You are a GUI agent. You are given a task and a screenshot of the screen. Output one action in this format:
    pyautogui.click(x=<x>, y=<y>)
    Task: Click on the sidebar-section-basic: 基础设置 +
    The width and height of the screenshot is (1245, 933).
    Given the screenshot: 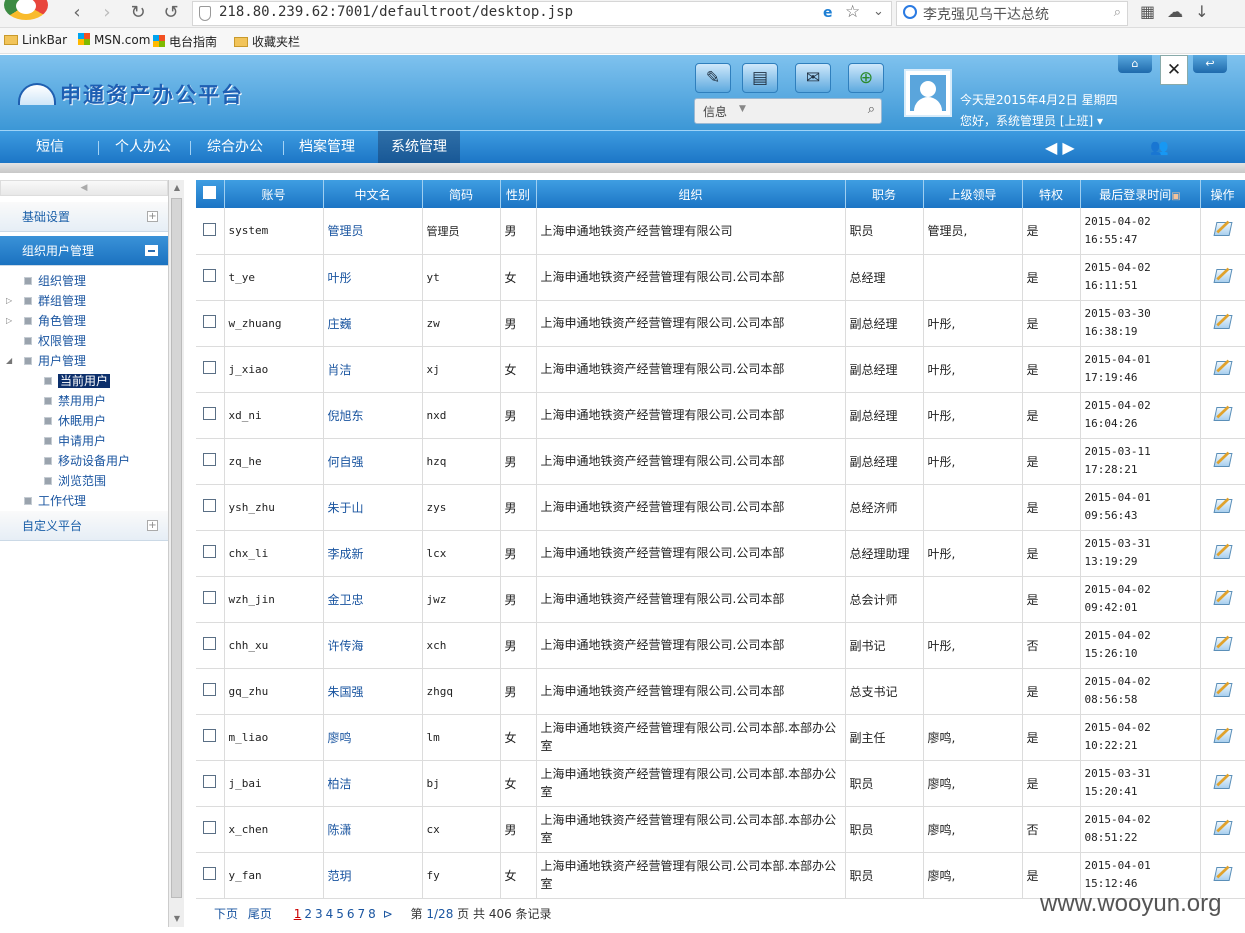 What is the action you would take?
    pyautogui.click(x=84, y=217)
    